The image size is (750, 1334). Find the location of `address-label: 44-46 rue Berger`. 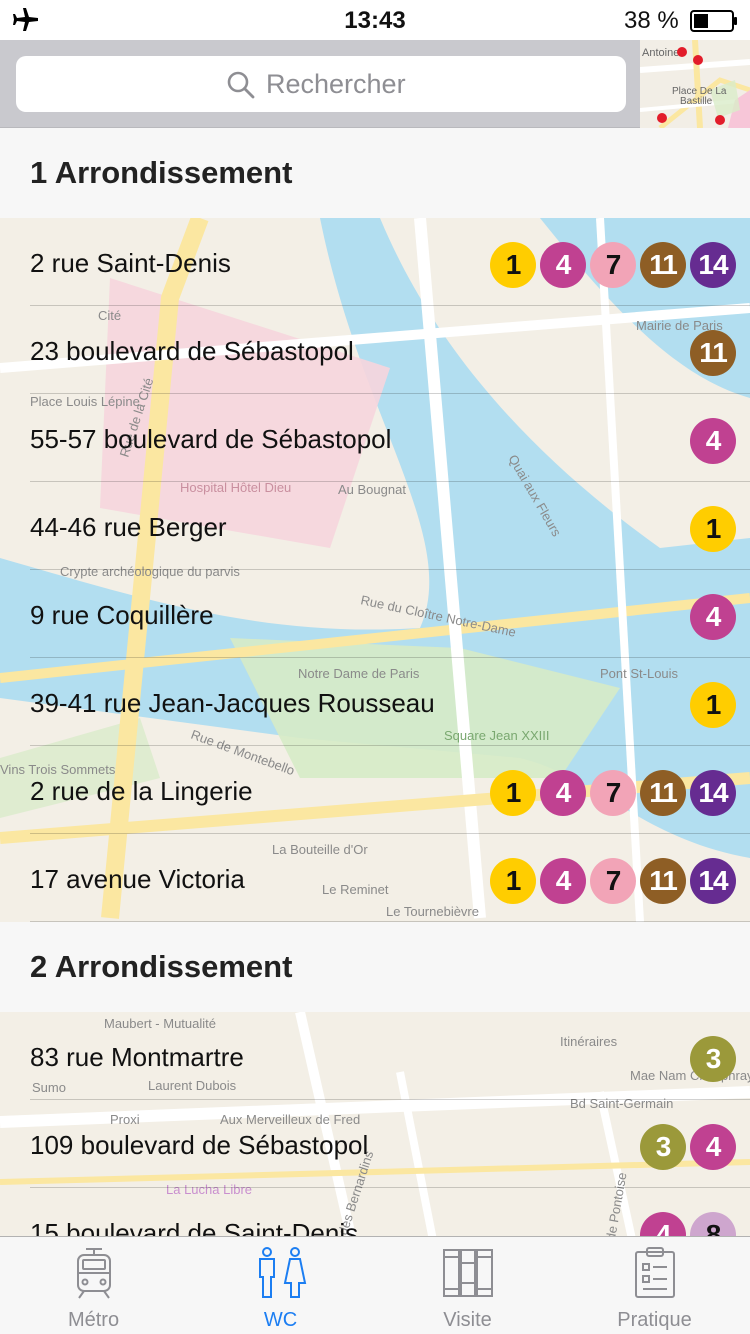

address-label: 44-46 rue Berger is located at coordinates (128, 527).